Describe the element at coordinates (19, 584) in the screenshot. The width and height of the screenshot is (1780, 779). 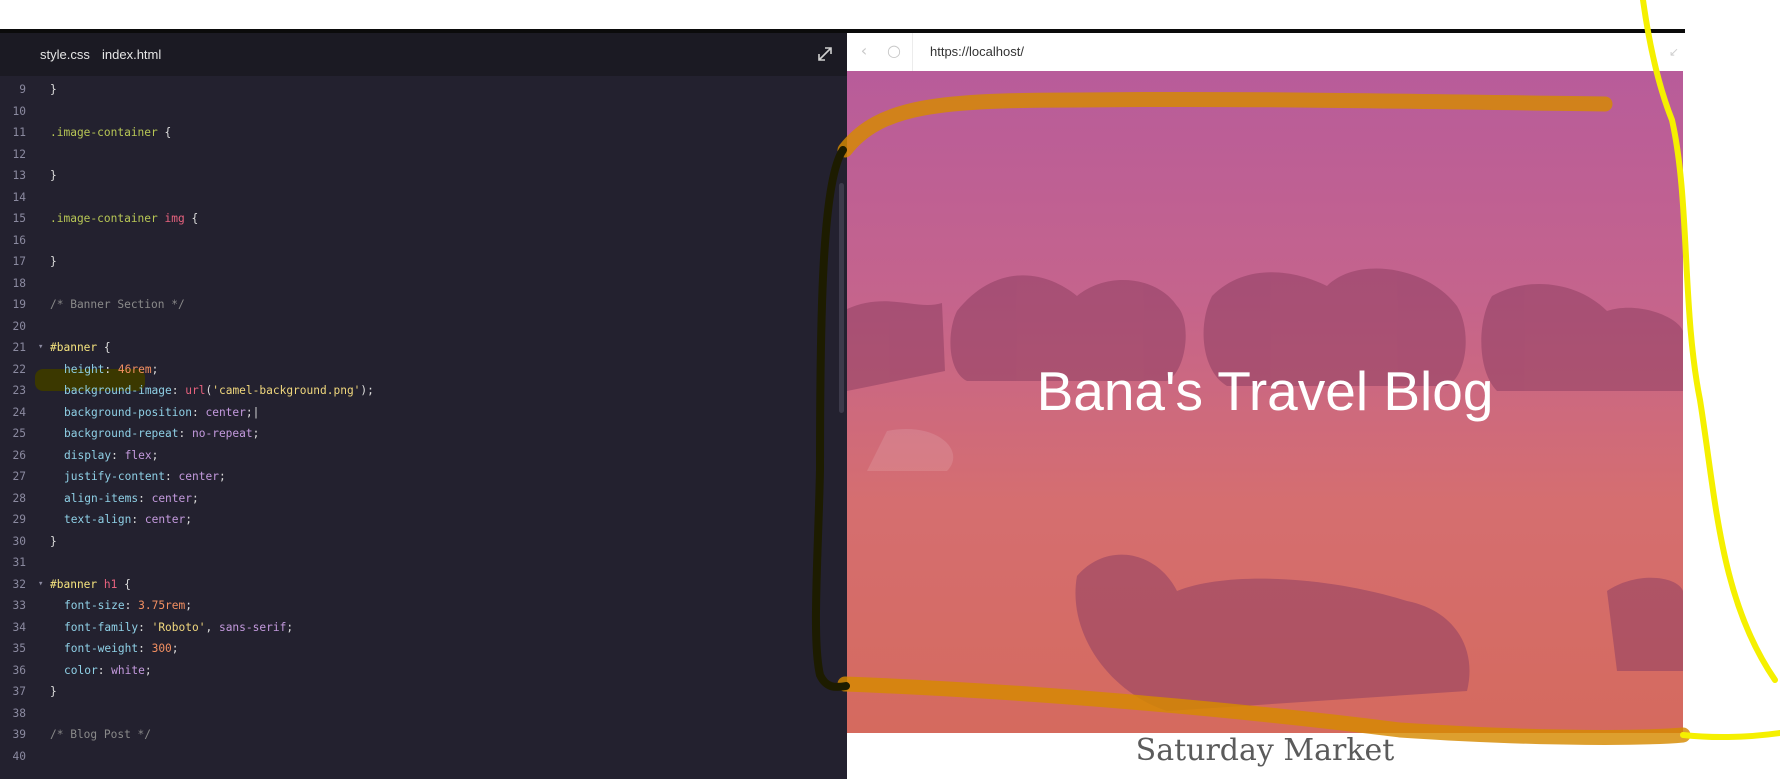
I see `line-number: 32` at that location.